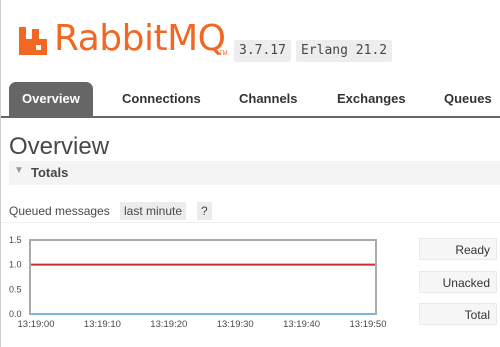 The image size is (500, 347). Describe the element at coordinates (368, 324) in the screenshot. I see `x-tick-label: 13:19:50` at that location.